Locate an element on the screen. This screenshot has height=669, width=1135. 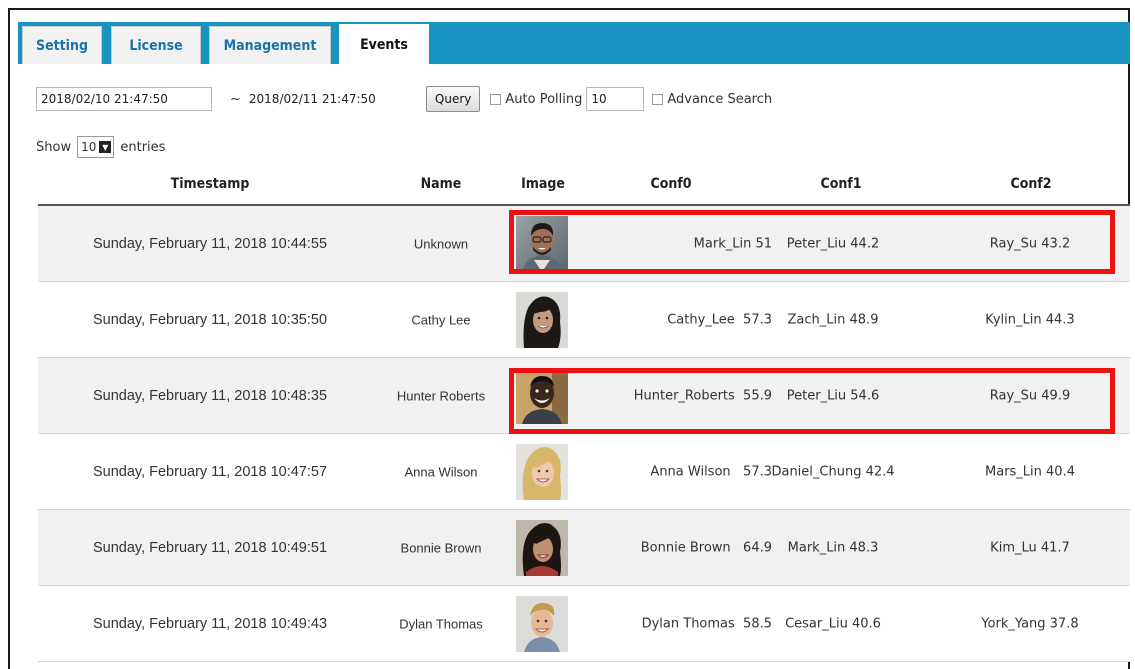
name-cell: Cathy Lee is located at coordinates (441, 319).